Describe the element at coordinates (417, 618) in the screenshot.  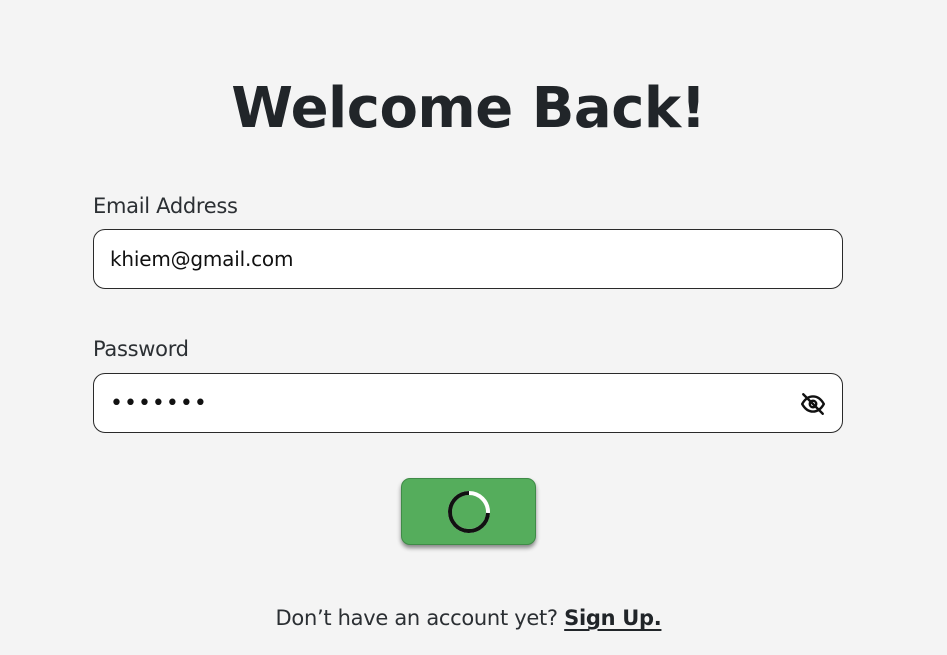
I see `signup-prompt-text: Don’t have an account yet?` at that location.